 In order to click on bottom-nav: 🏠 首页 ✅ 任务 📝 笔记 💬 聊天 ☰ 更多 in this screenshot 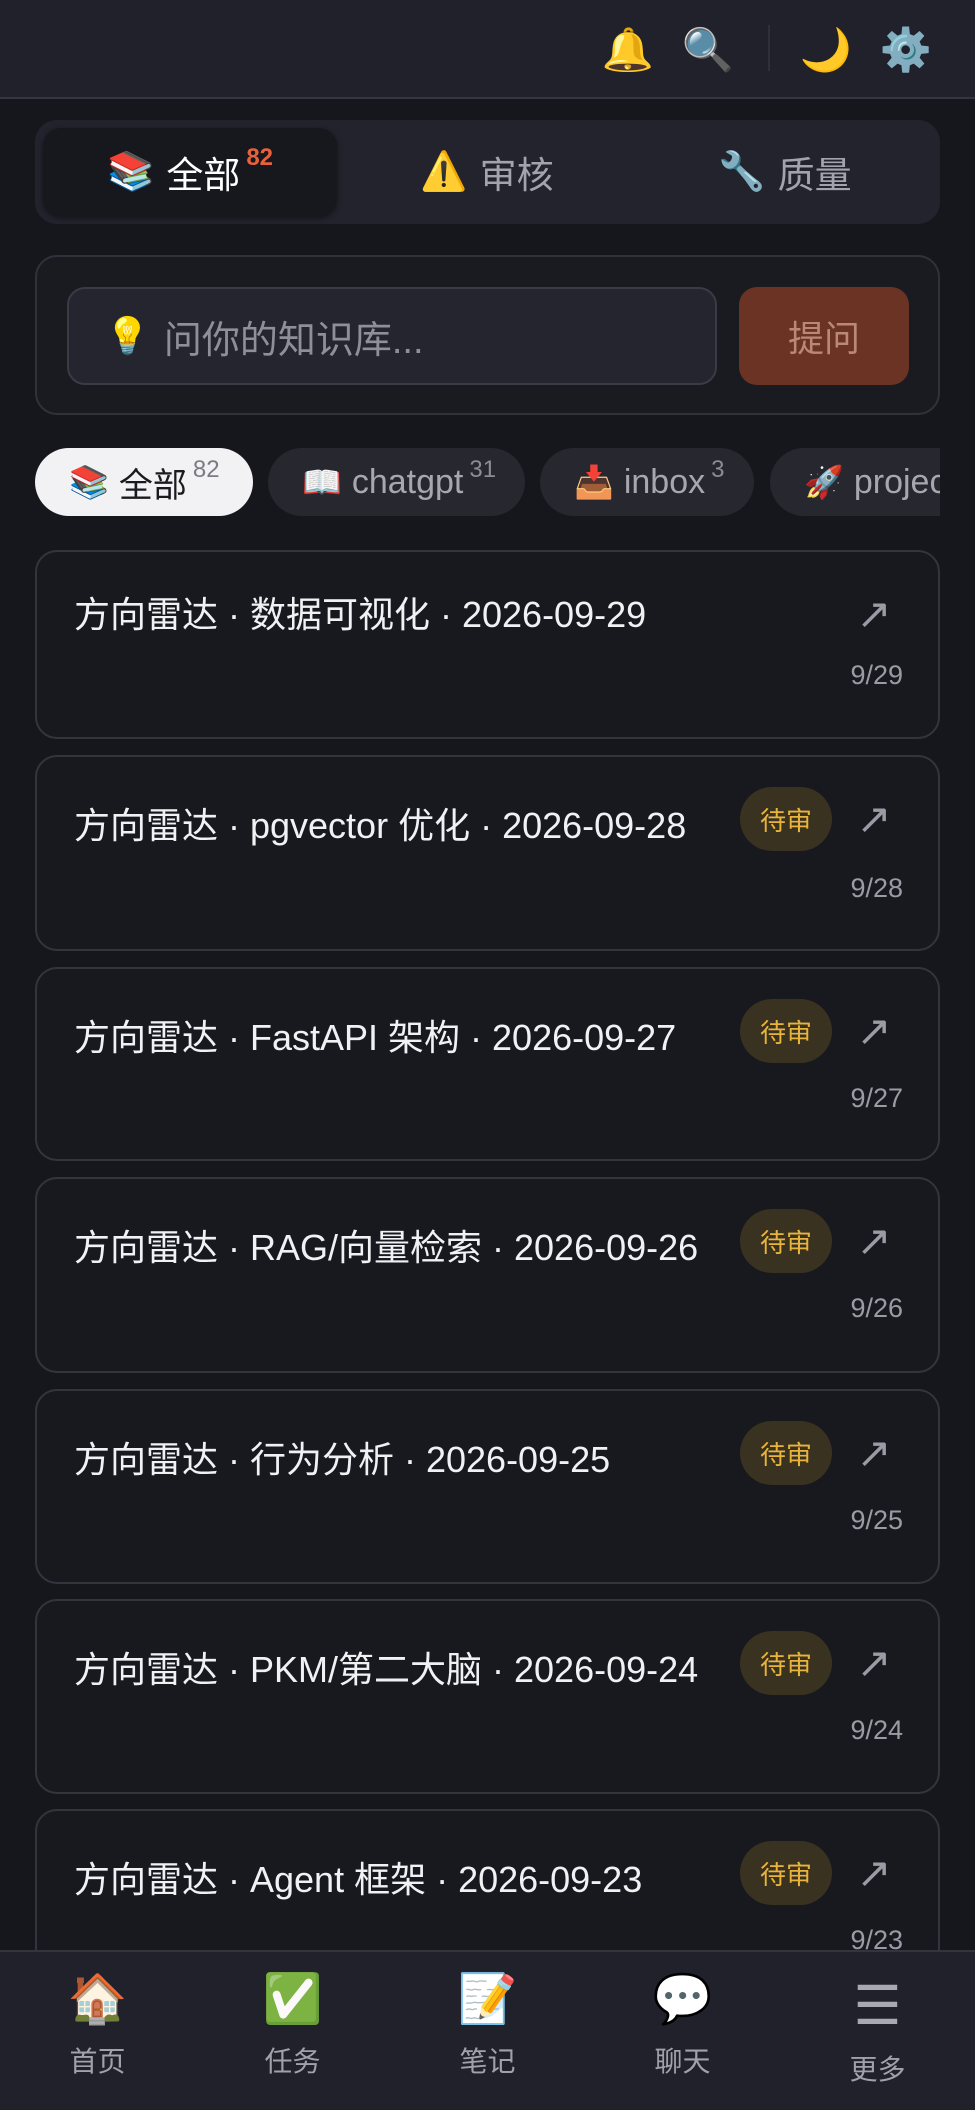, I will do `click(487, 2030)`.